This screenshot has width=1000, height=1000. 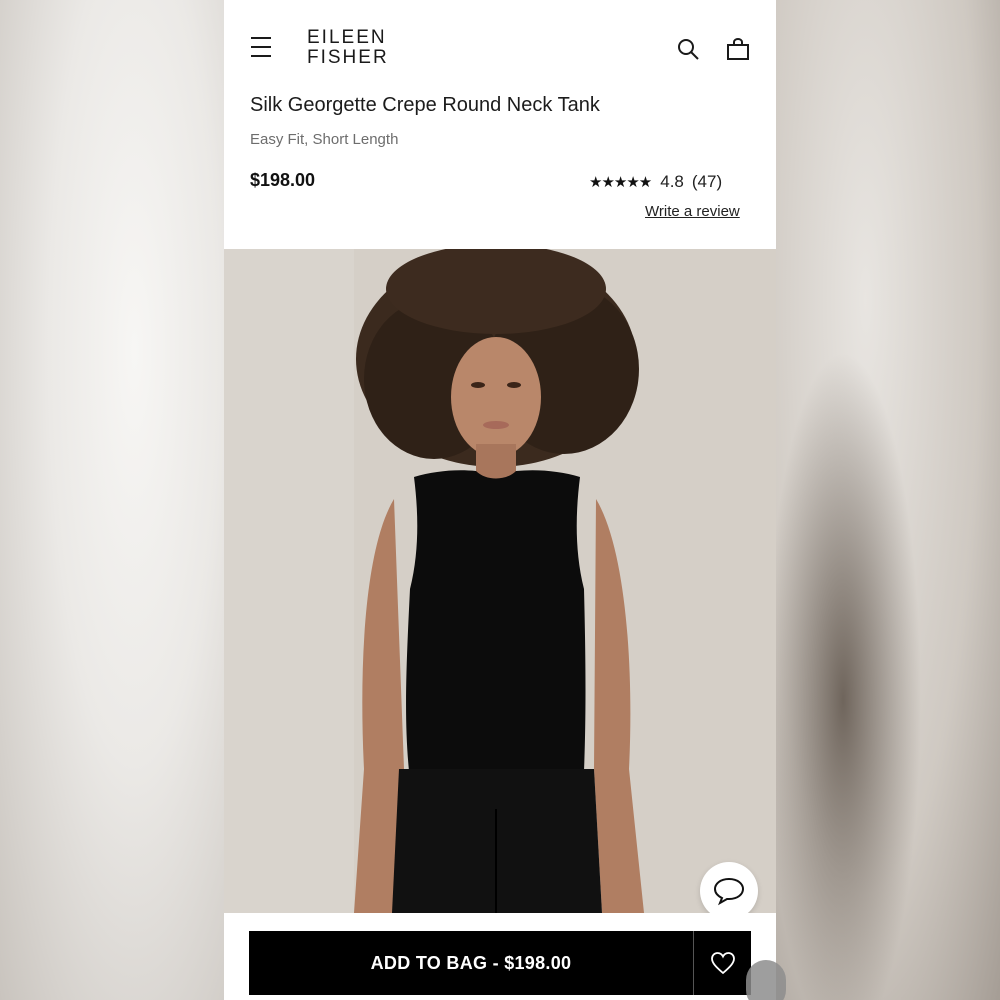 I want to click on rating-stars: ★★★★★, so click(x=620, y=182).